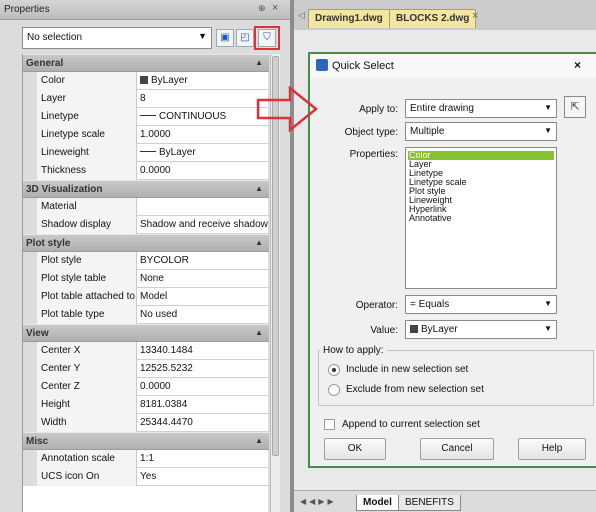 This screenshot has width=596, height=512. What do you see at coordinates (203, 135) in the screenshot?
I see `property-value: 1.0000` at bounding box center [203, 135].